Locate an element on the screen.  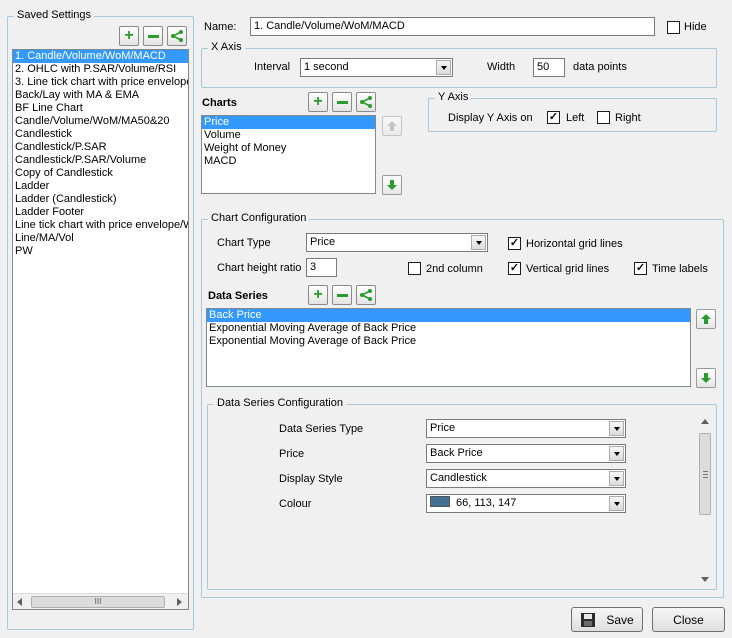
chart-type-label: Chart Type is located at coordinates (244, 243).